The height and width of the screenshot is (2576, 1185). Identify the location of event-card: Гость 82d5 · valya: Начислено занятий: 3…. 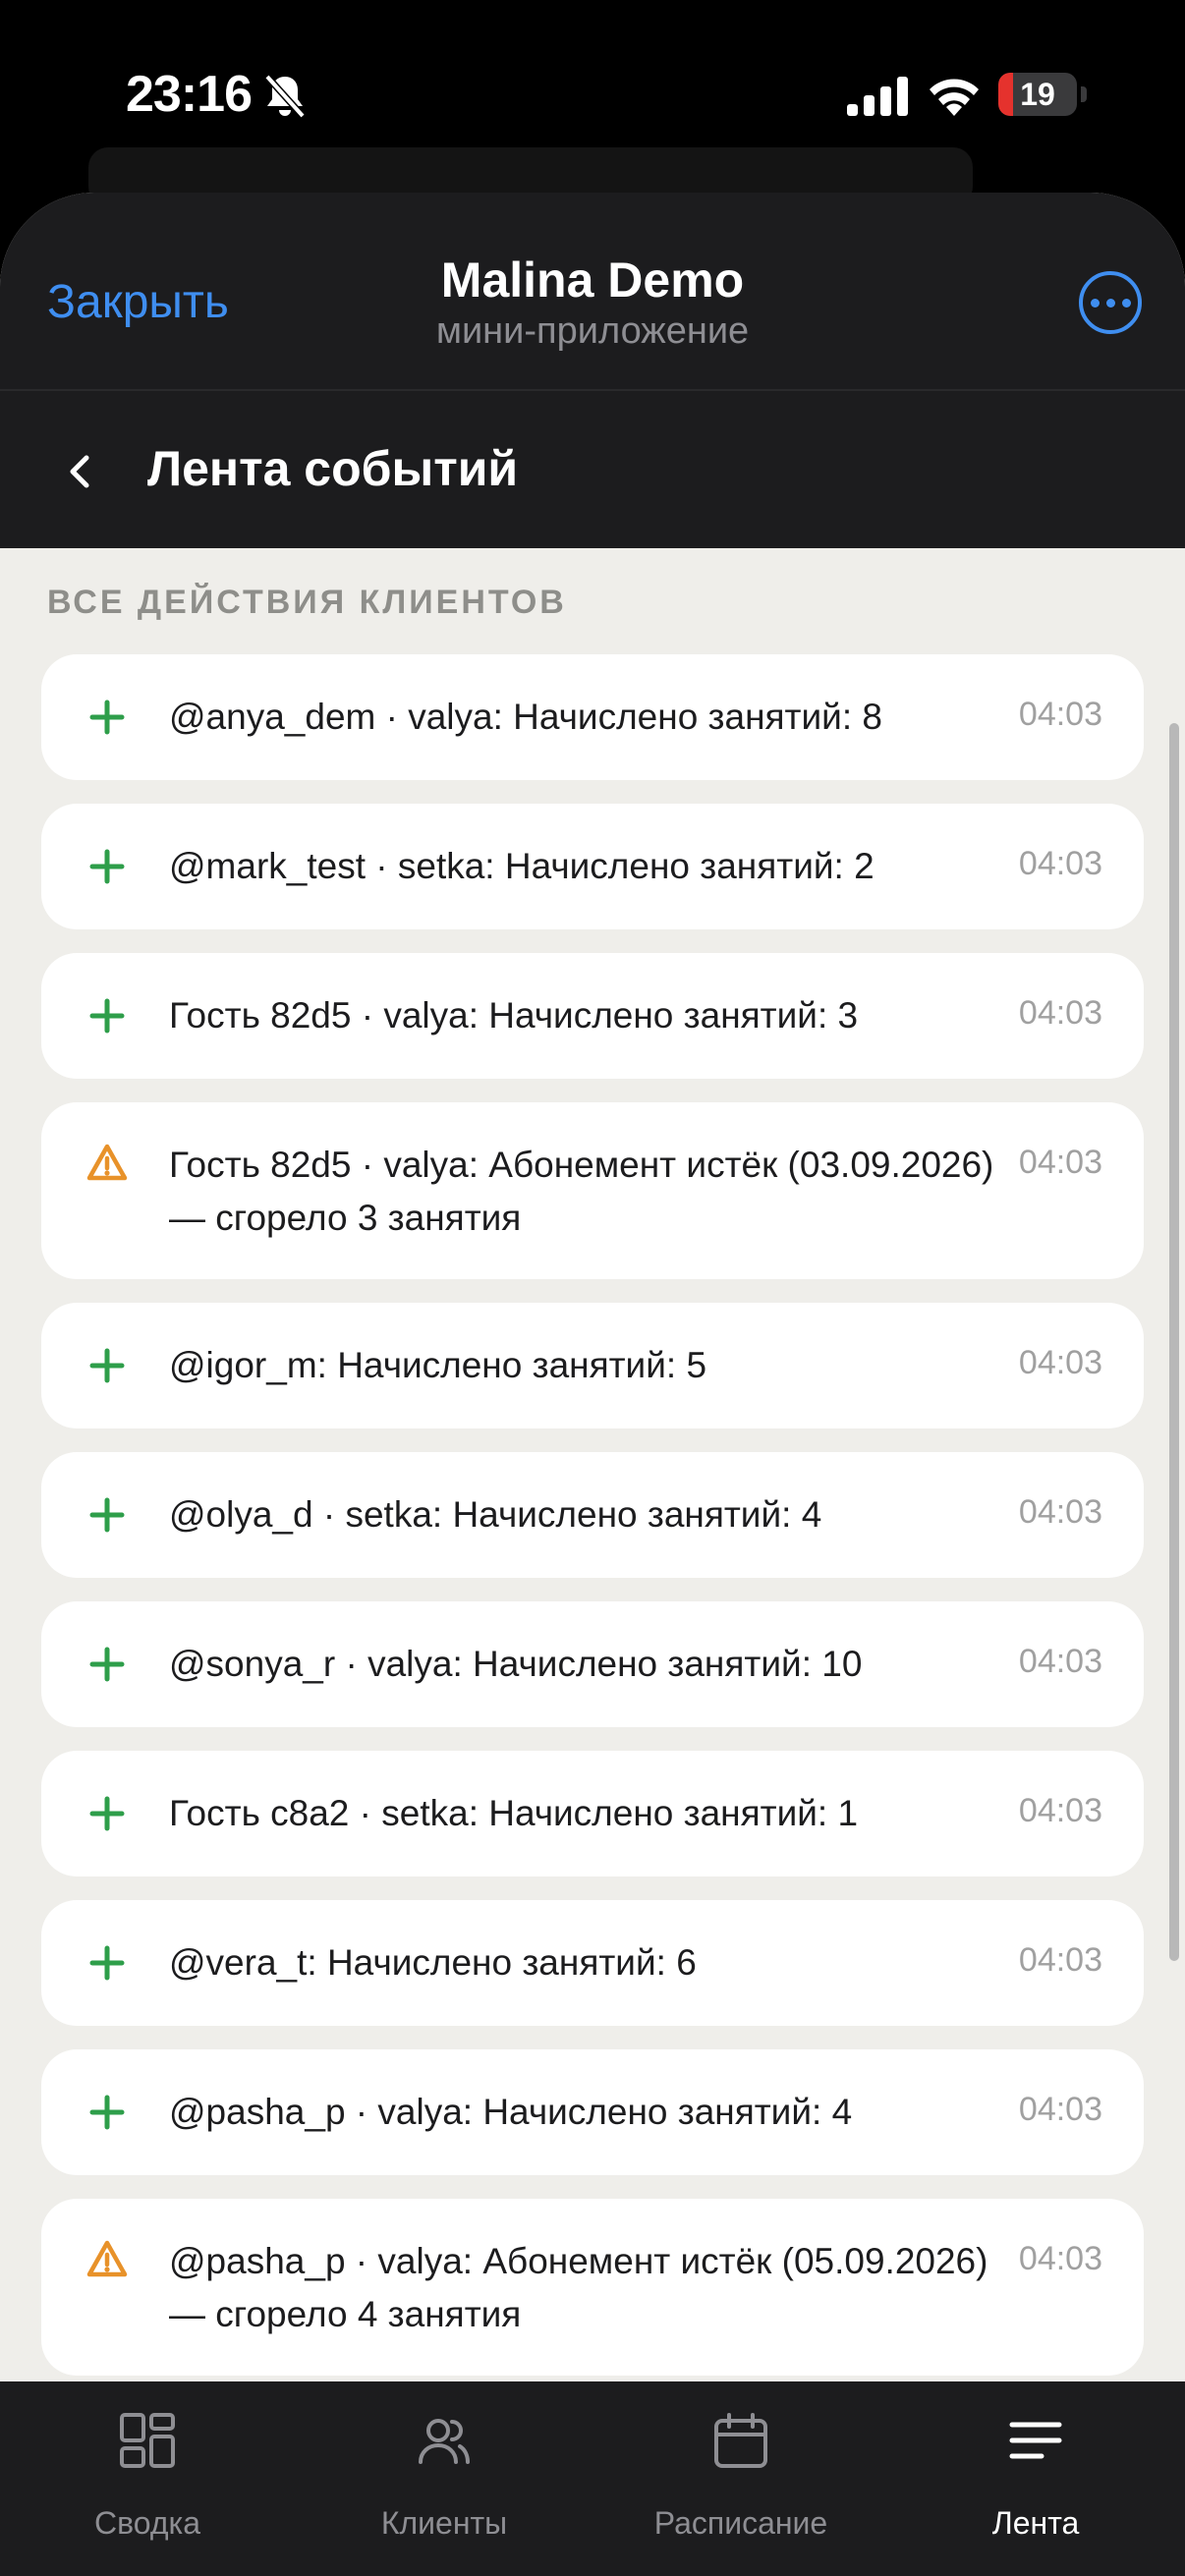
(592, 1016).